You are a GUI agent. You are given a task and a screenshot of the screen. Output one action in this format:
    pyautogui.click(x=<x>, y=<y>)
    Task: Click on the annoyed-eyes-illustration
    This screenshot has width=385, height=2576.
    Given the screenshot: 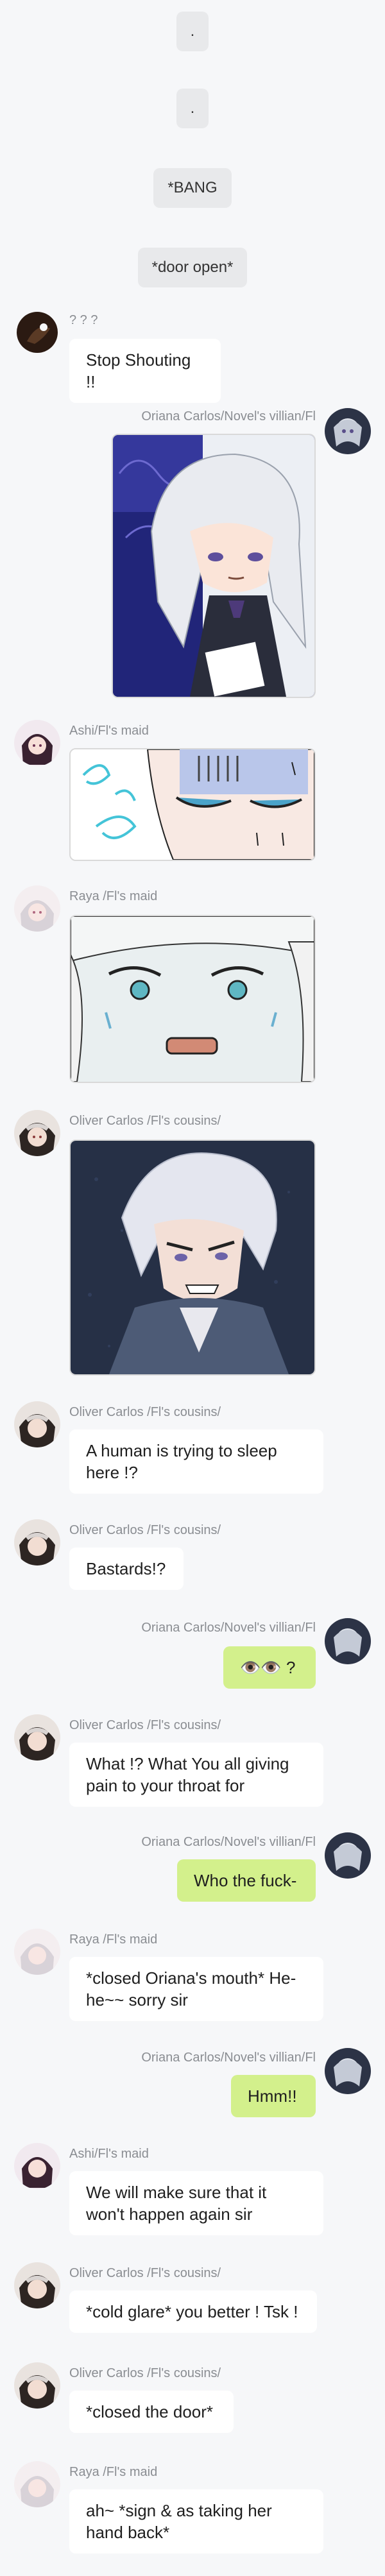 What is the action you would take?
    pyautogui.click(x=193, y=804)
    